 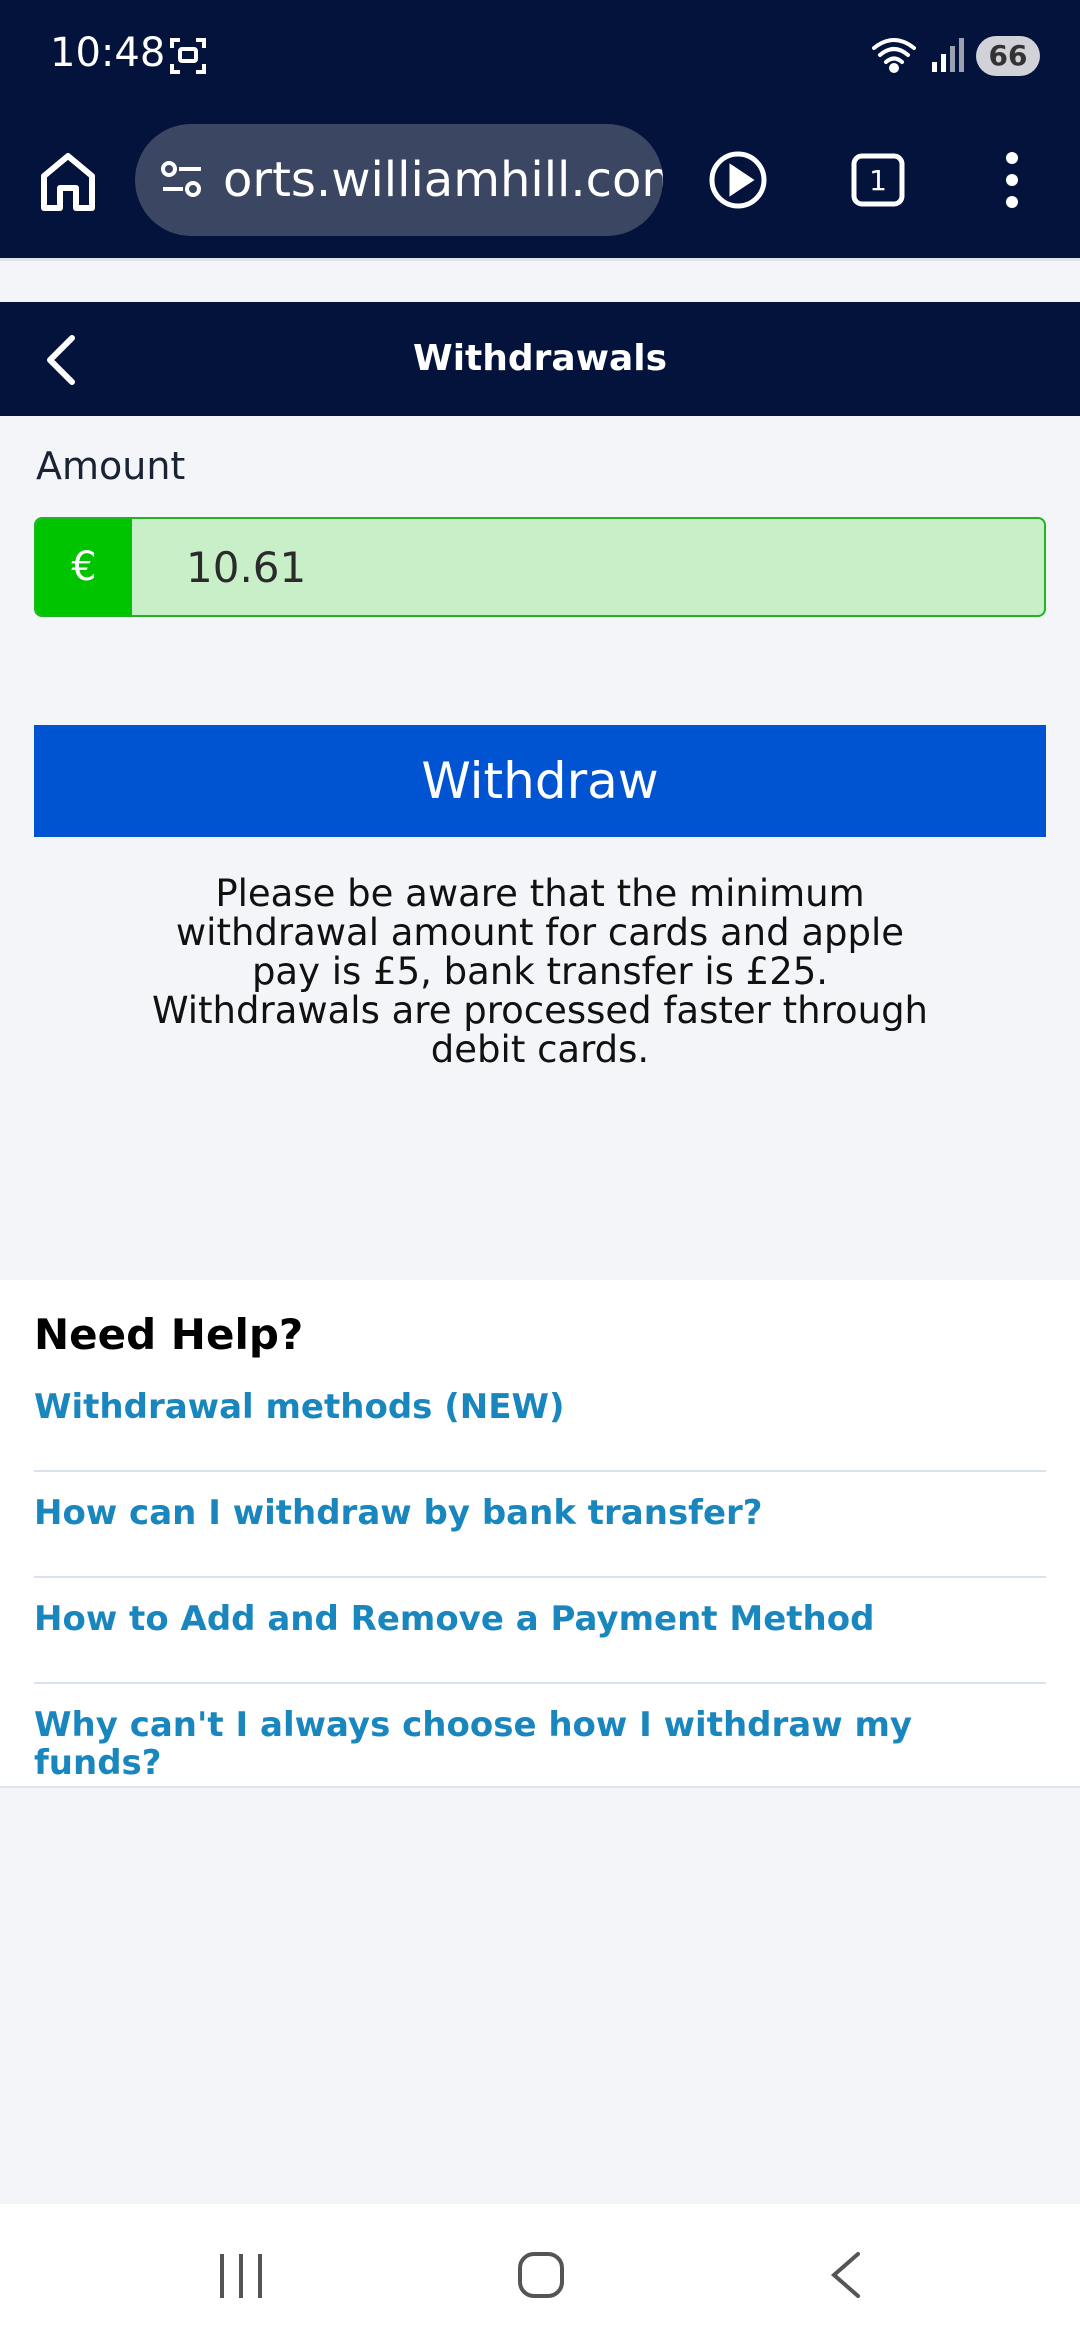 I want to click on help-link-bank-transfer: How can I withdraw by bank transfer?, so click(x=540, y=1509).